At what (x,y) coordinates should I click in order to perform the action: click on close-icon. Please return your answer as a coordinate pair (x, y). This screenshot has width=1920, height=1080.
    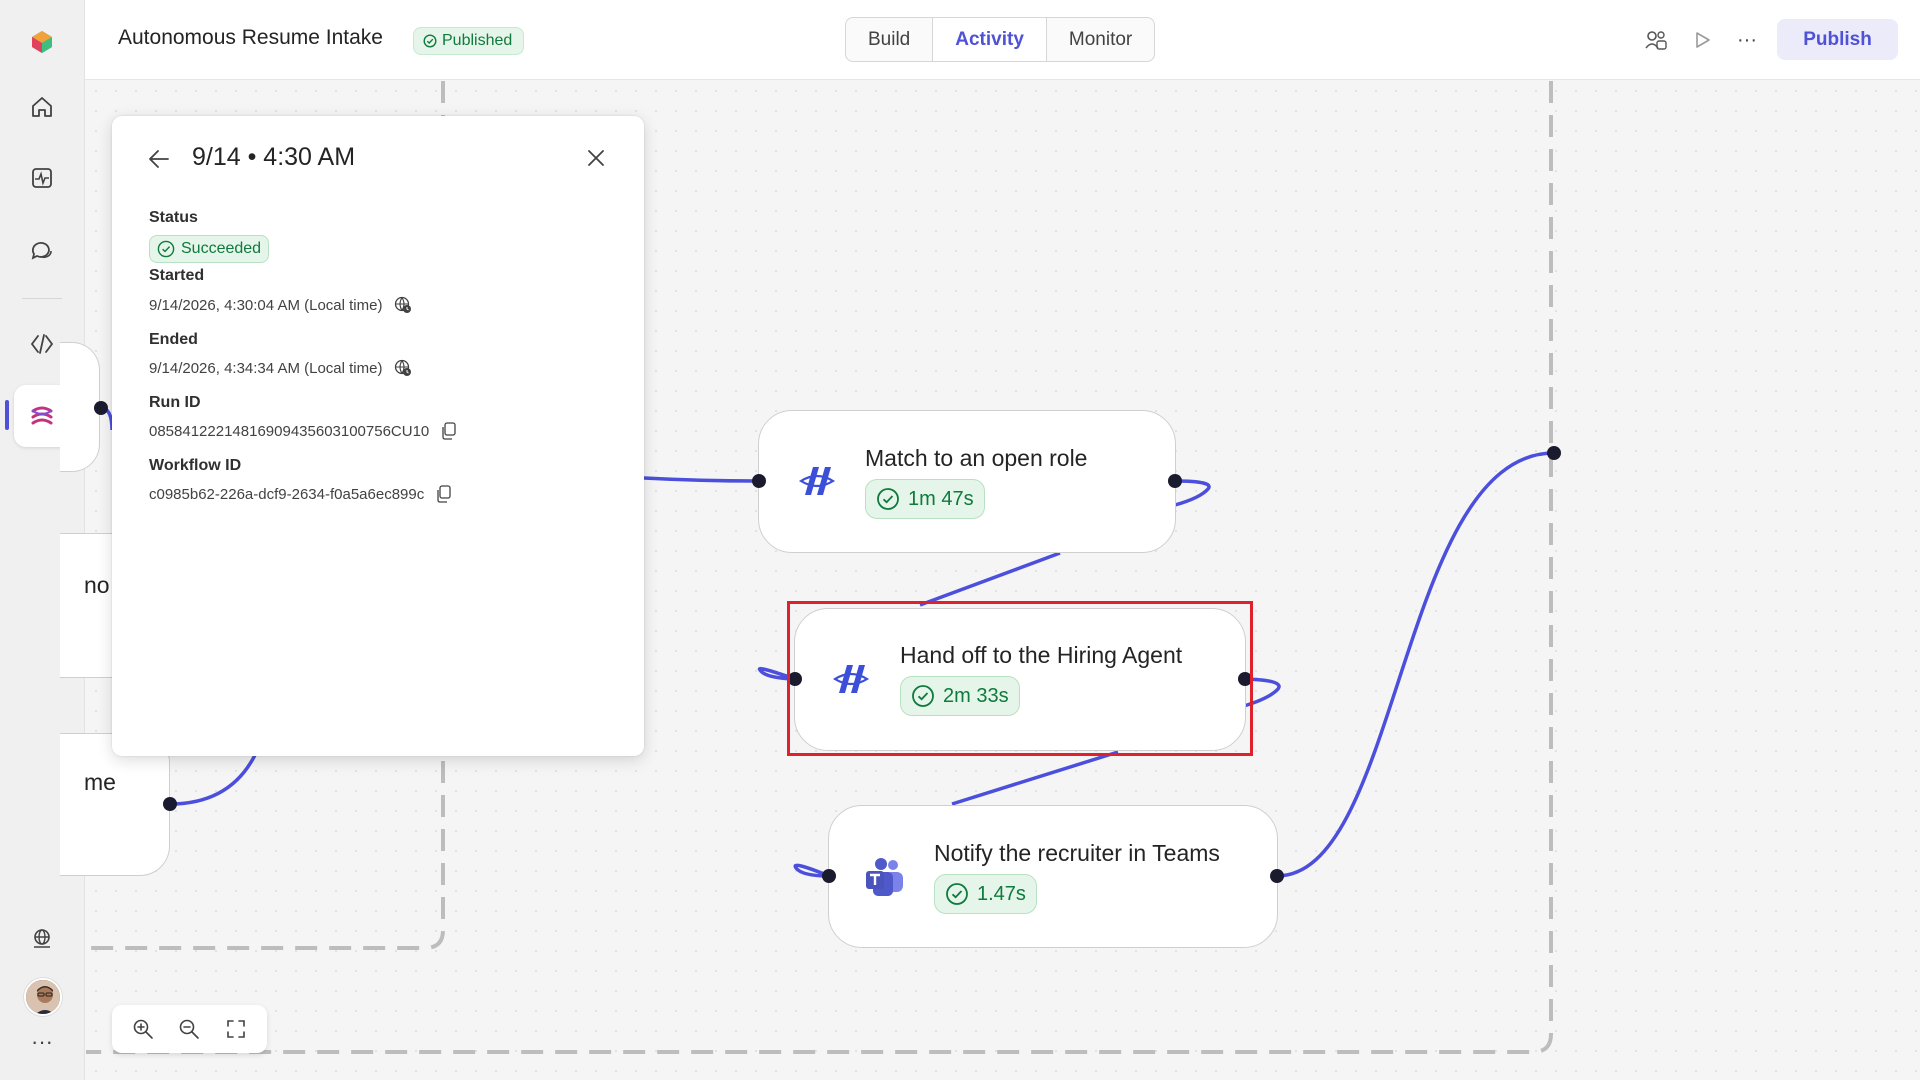
    Looking at the image, I should click on (596, 158).